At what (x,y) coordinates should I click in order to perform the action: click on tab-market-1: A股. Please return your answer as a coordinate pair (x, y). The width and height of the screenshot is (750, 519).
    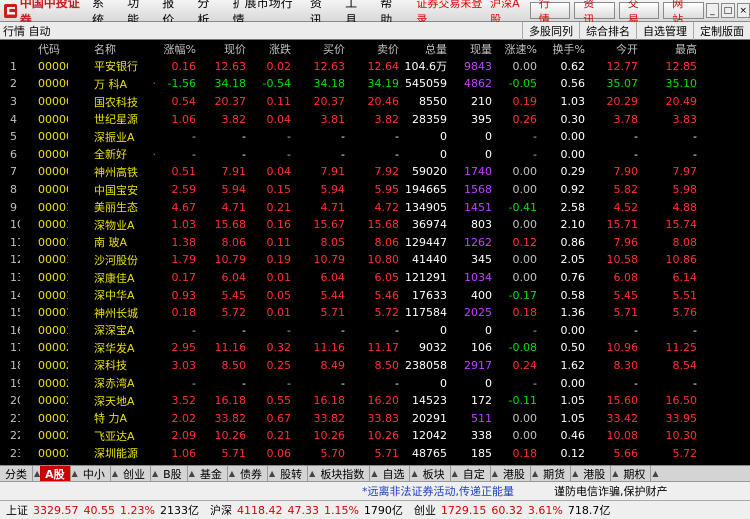
    Looking at the image, I should click on (55, 473).